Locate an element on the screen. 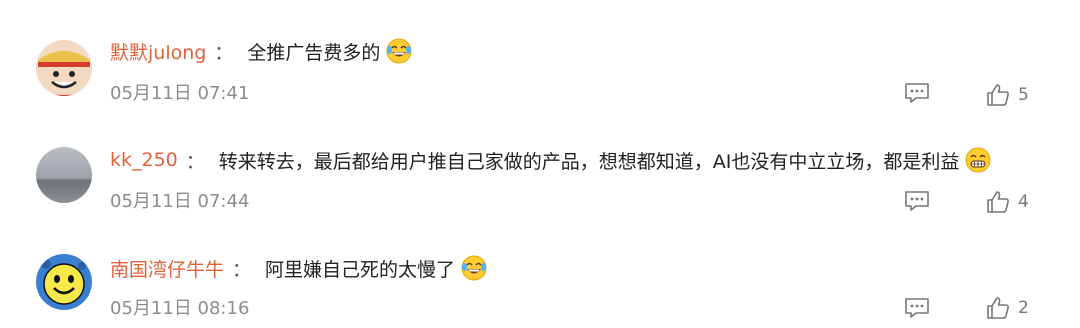 The height and width of the screenshot is (328, 1080). like-button: 2 is located at coordinates (1007, 308).